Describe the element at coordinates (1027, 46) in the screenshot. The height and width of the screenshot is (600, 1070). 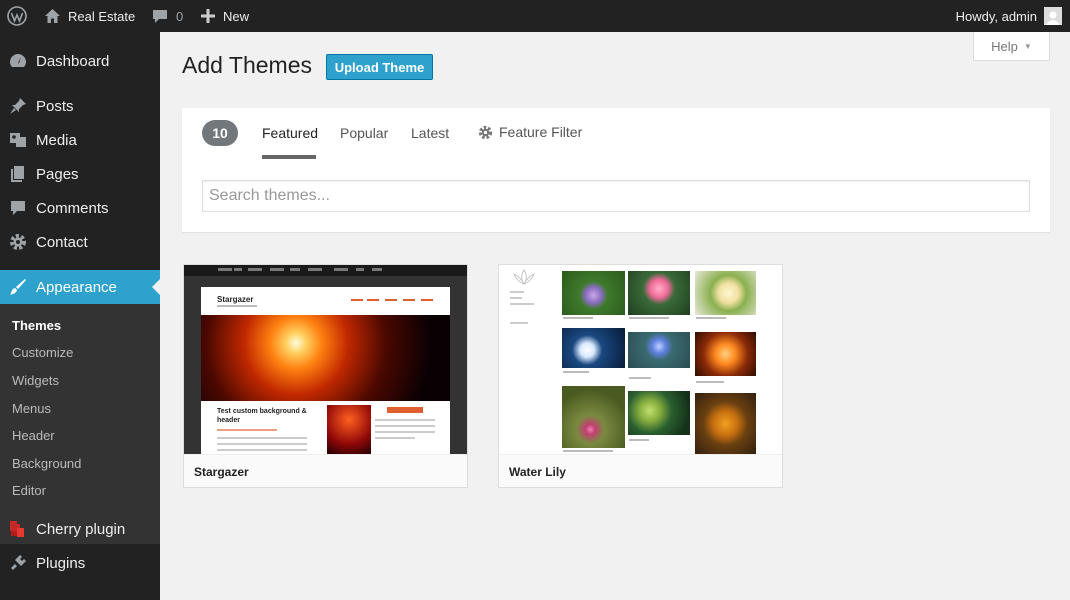
I see `caret-down-icon: ▼` at that location.